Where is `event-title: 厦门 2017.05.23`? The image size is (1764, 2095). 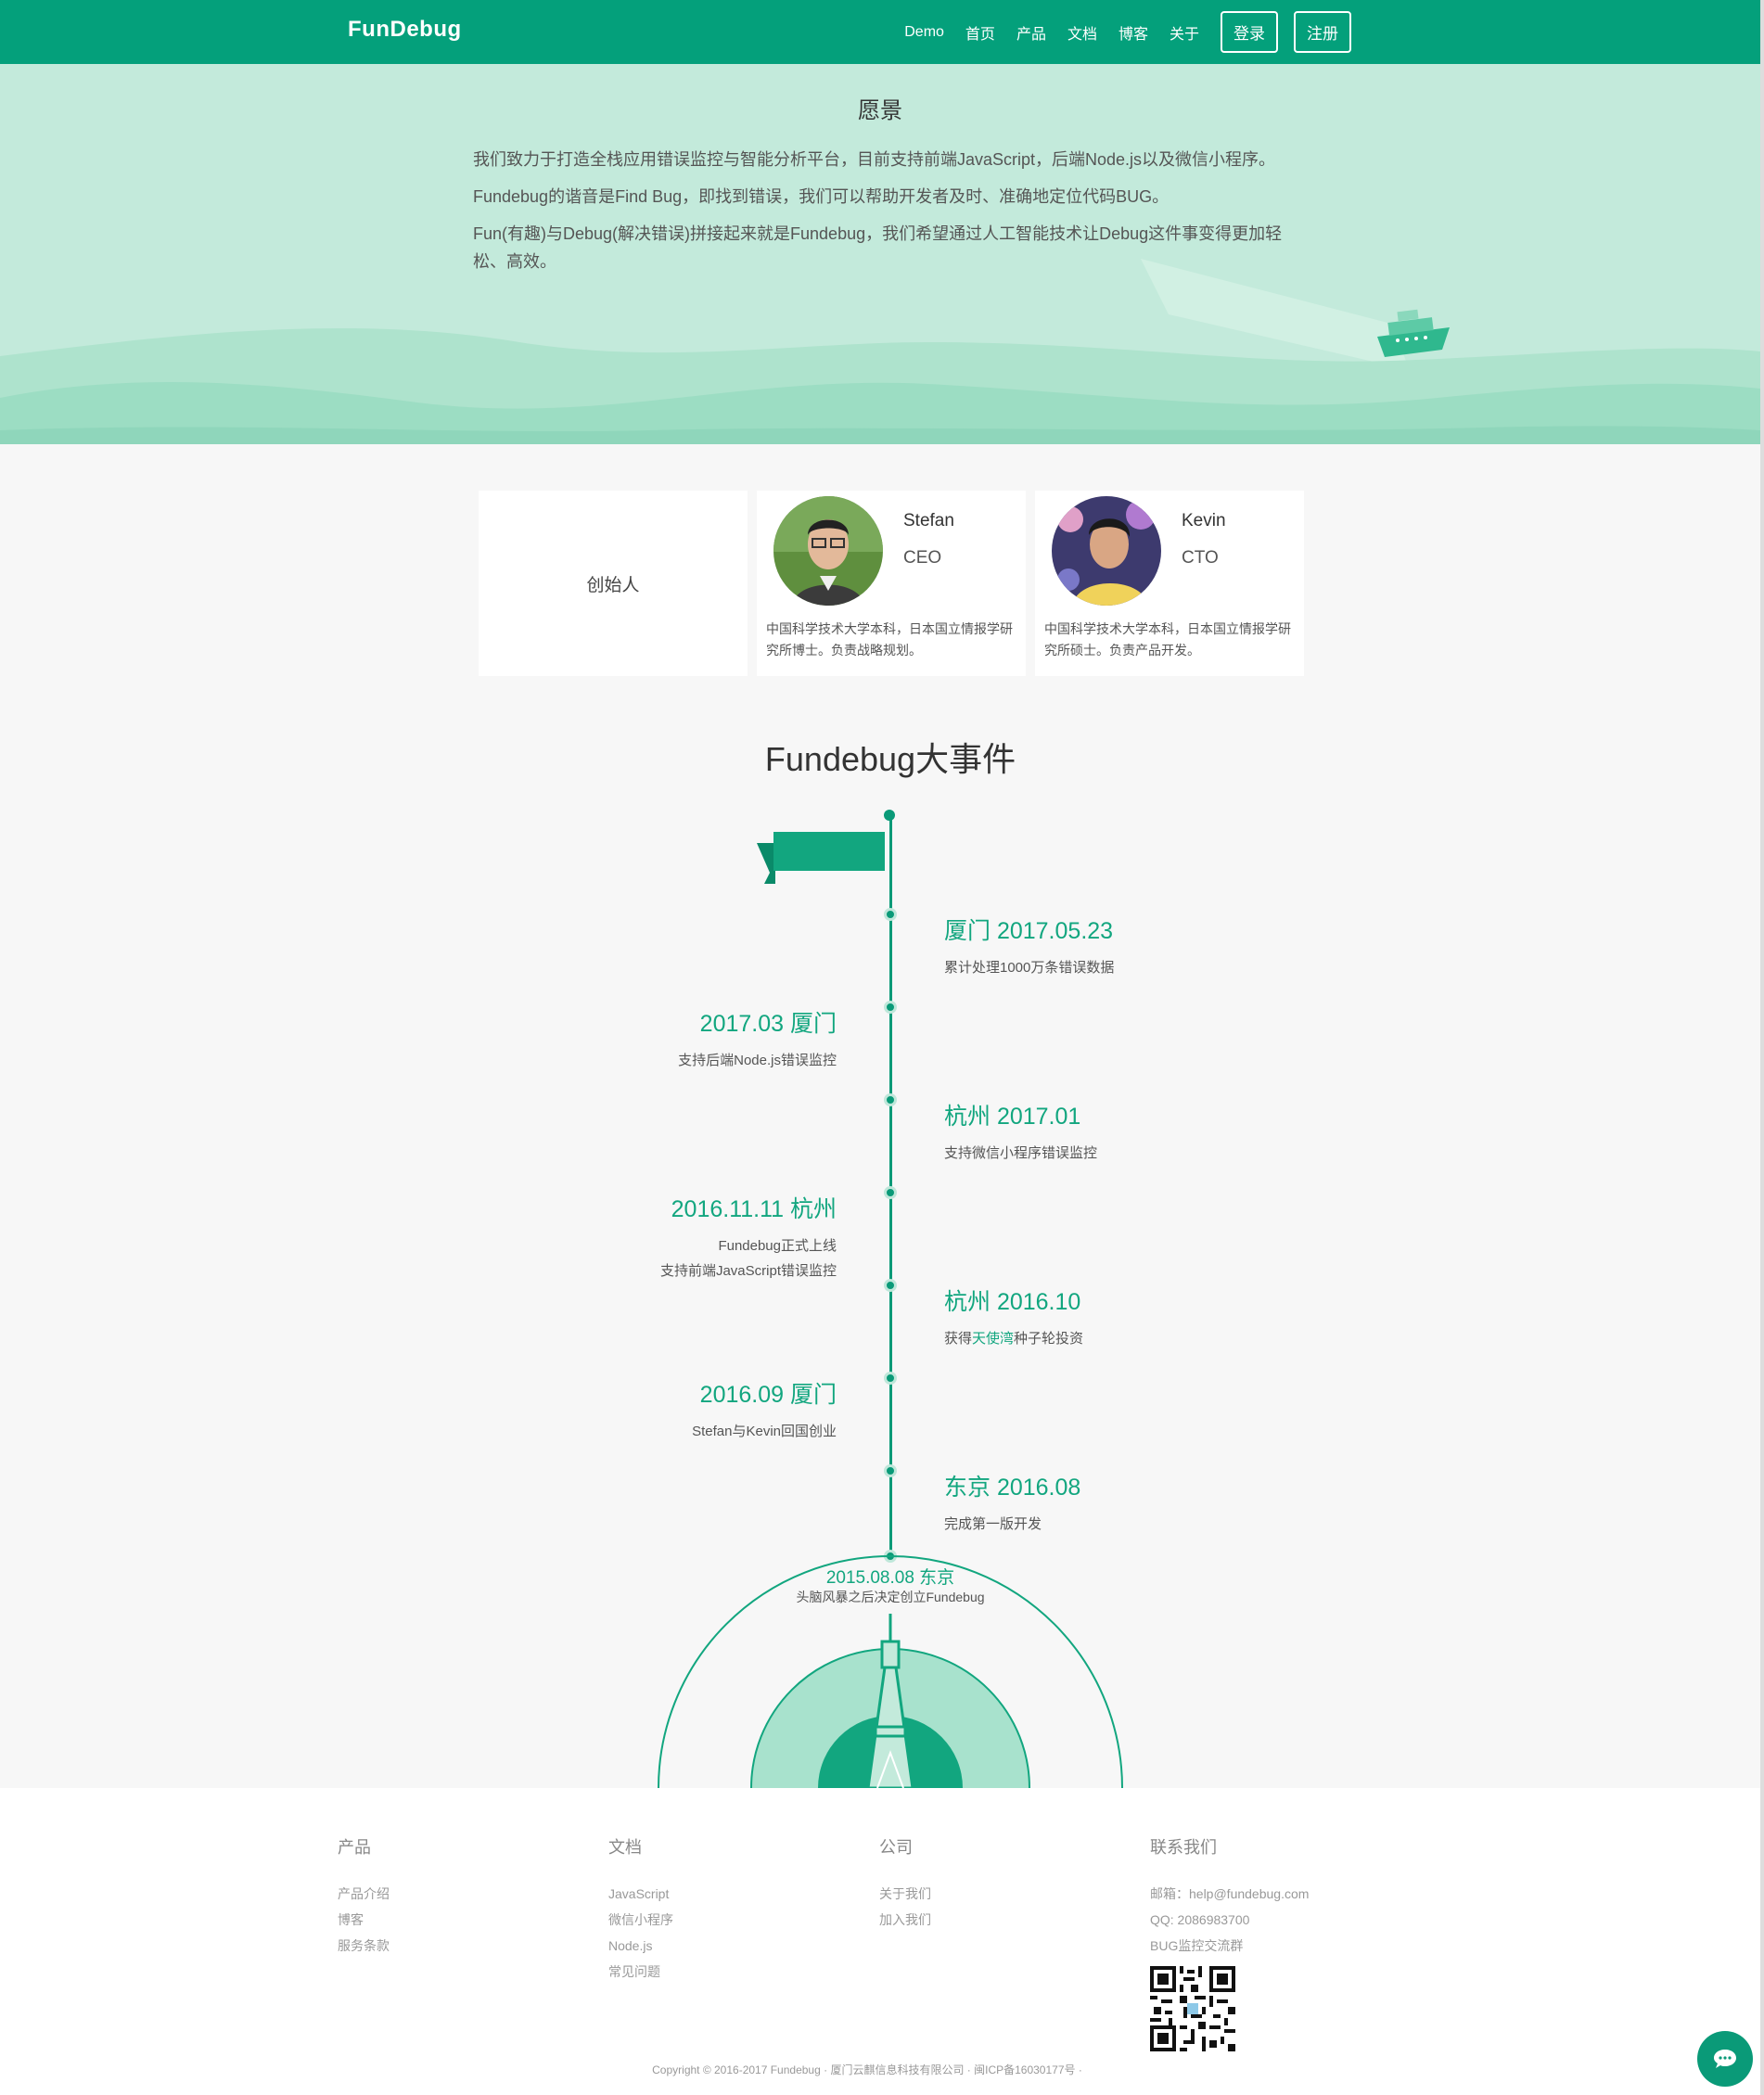
event-title: 厦门 2017.05.23 is located at coordinates (1029, 931).